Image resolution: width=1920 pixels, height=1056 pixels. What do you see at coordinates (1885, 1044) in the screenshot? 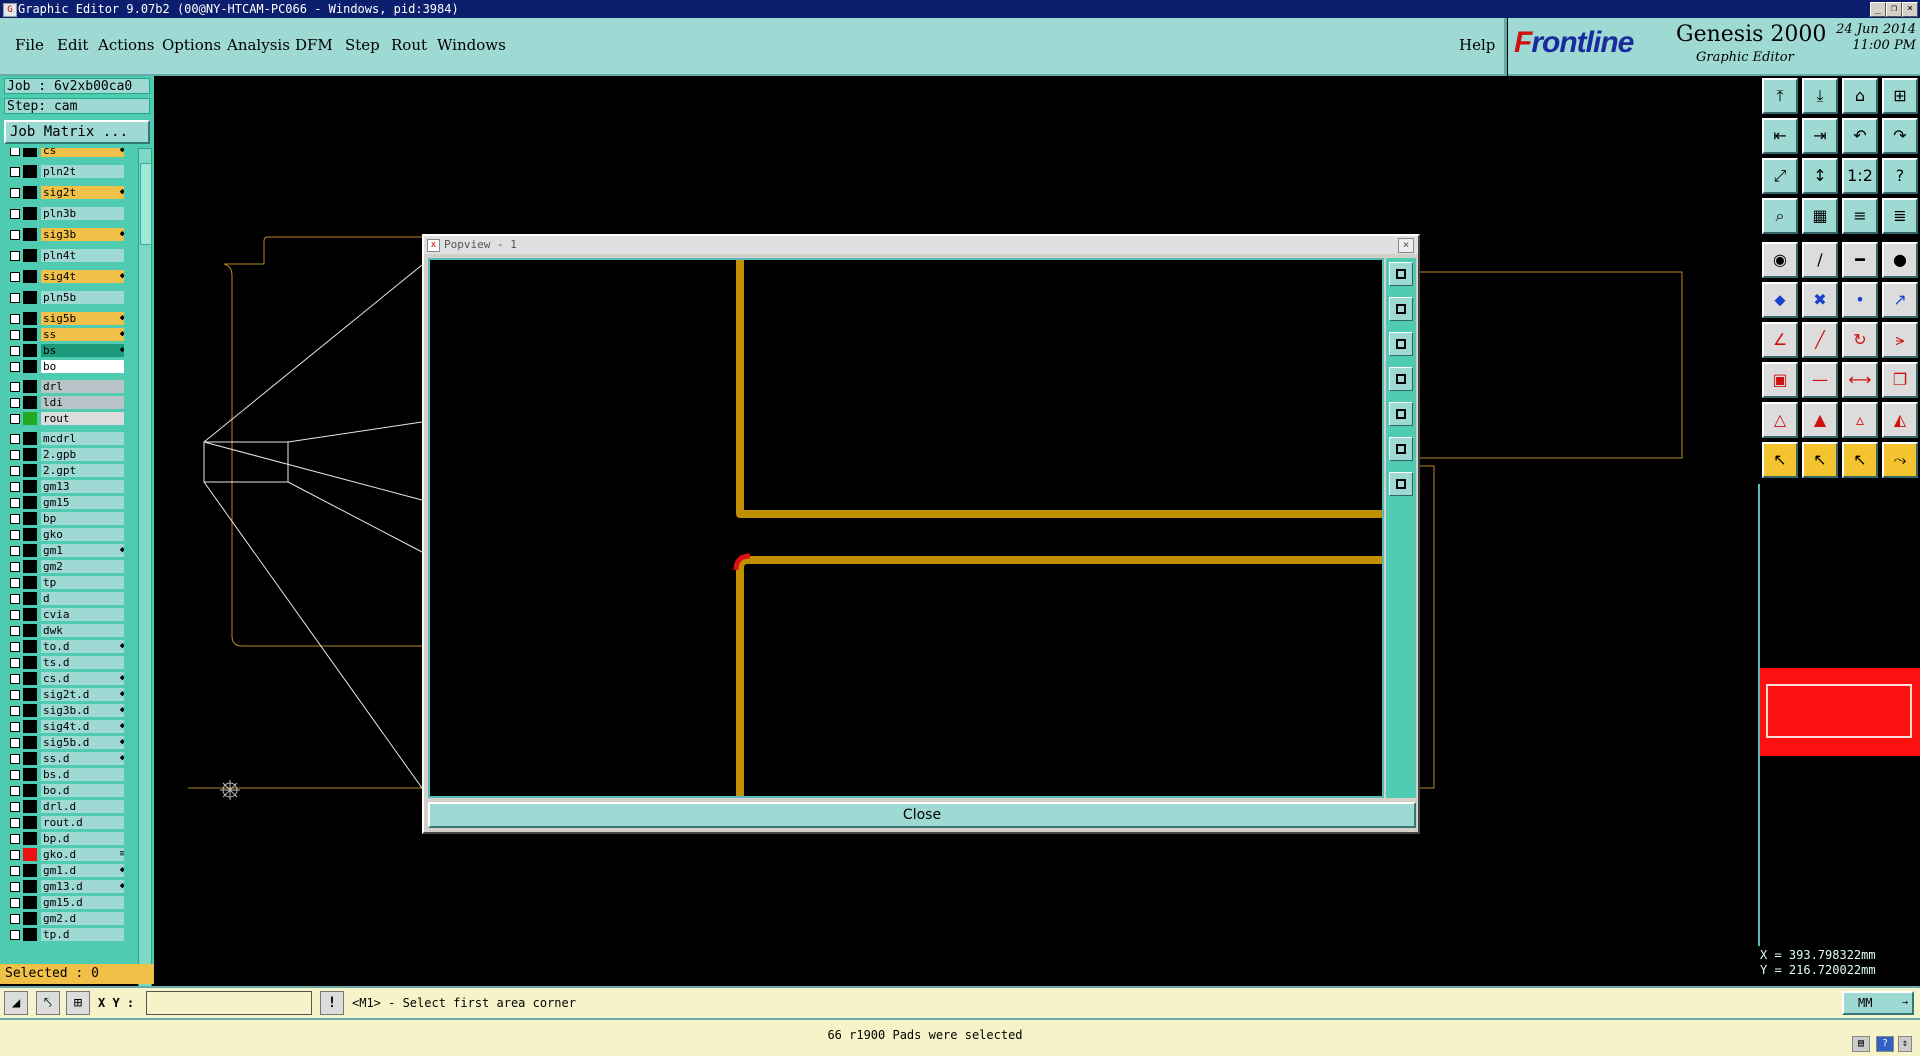
I see `help-icon: ?` at bounding box center [1885, 1044].